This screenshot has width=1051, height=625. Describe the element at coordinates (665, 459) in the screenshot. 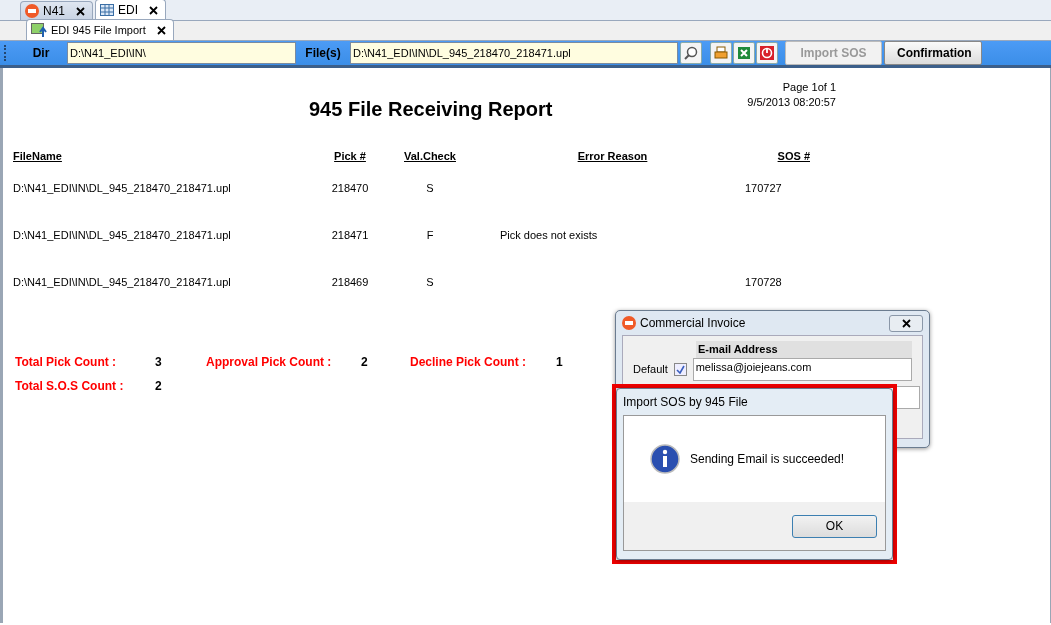

I see `info-icon` at that location.